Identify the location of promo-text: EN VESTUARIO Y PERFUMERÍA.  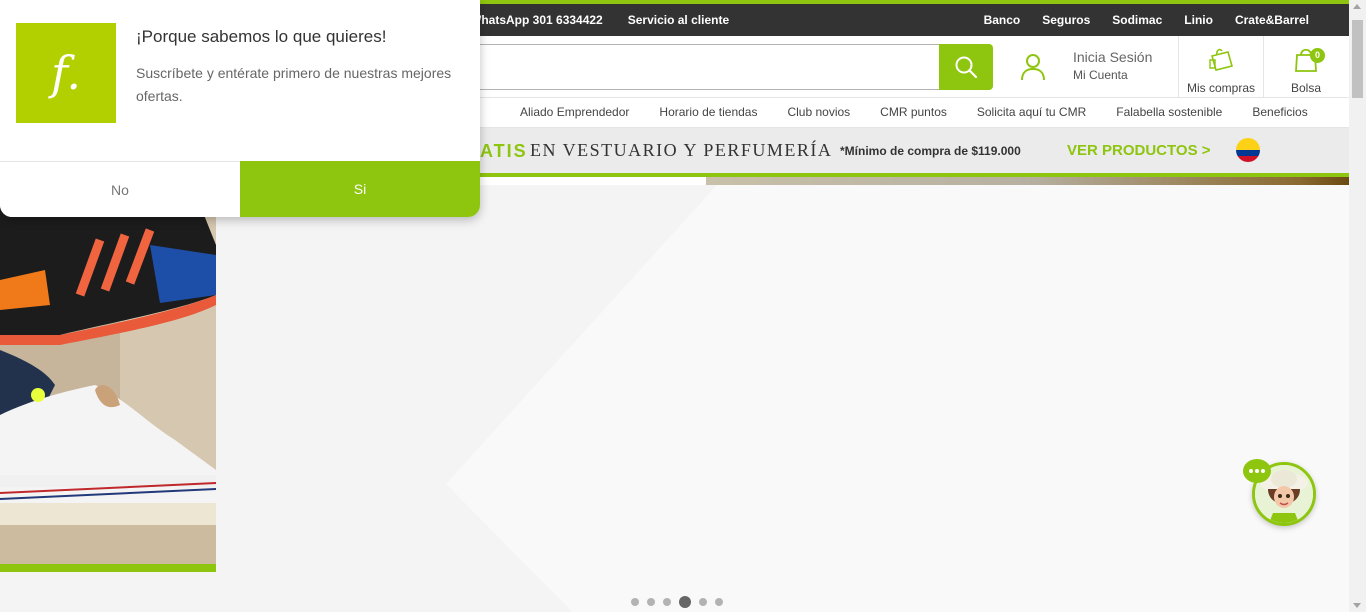
(681, 150).